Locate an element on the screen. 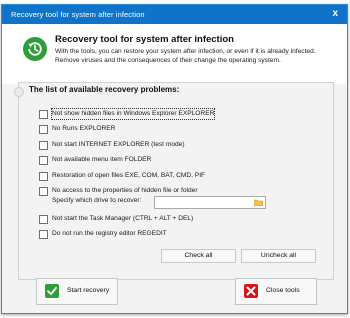  header-title: Recovery tool for system after infection is located at coordinates (144, 39).